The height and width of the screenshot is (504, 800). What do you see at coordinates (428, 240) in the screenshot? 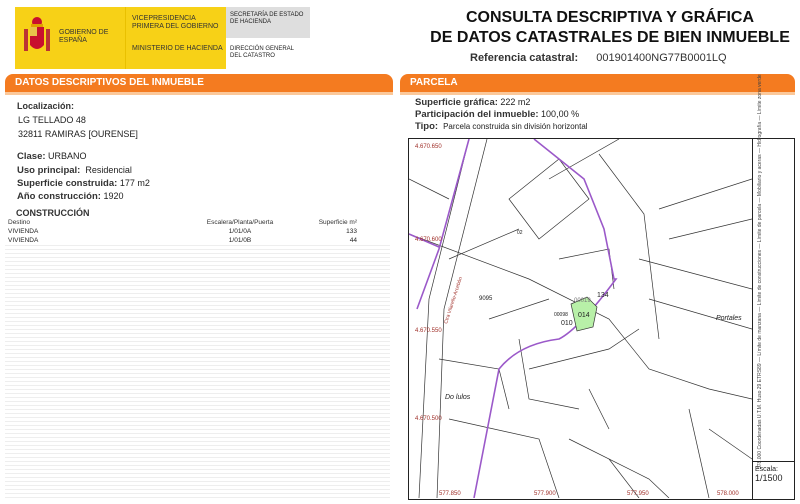
I see `y-coord-label: 4.670.600` at bounding box center [428, 240].